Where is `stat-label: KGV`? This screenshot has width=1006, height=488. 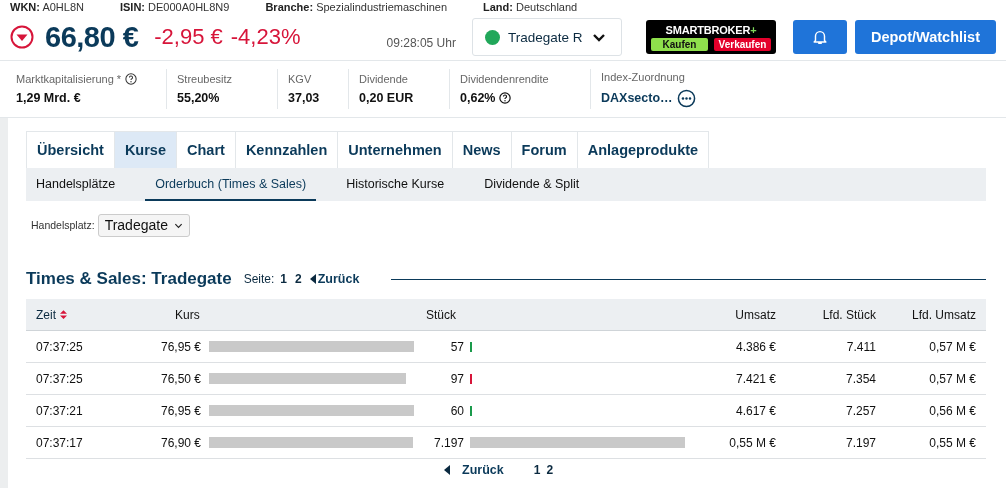
stat-label: KGV is located at coordinates (300, 79).